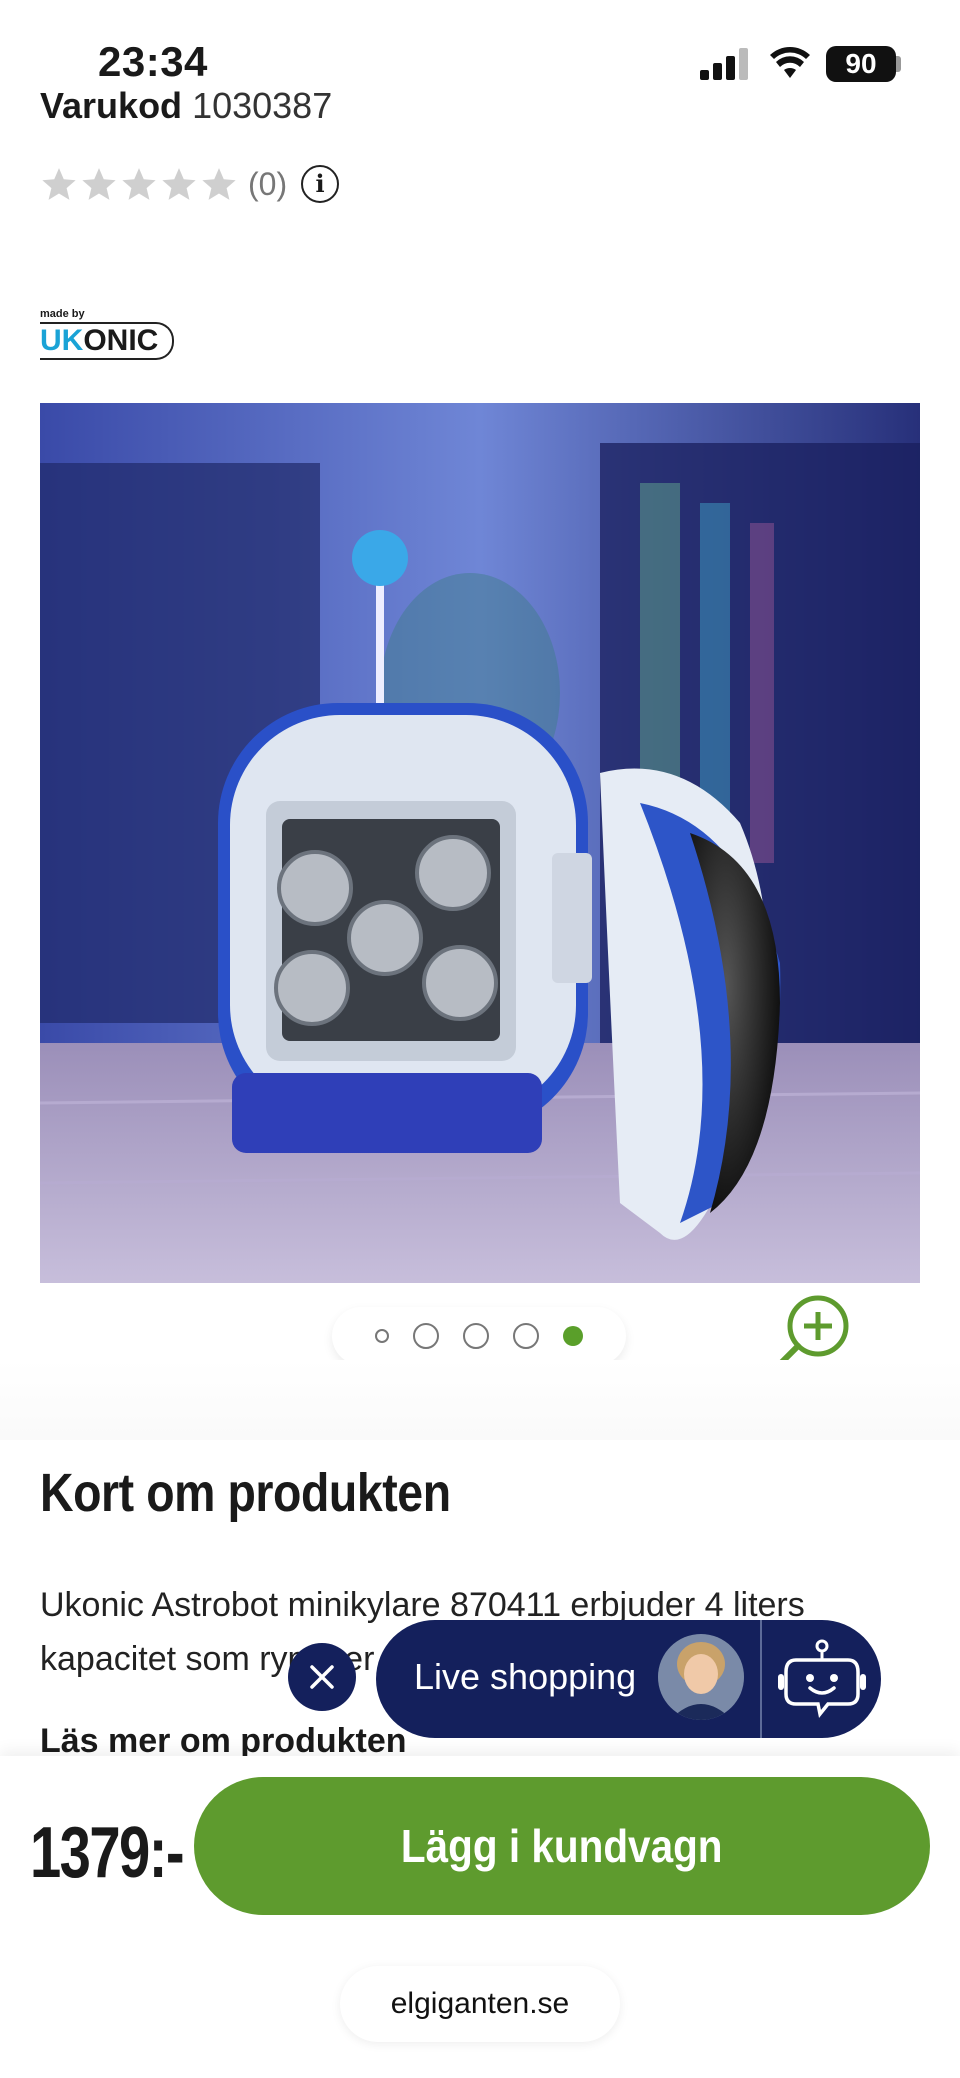 The width and height of the screenshot is (960, 2078). I want to click on section-divider, so click(480, 1400).